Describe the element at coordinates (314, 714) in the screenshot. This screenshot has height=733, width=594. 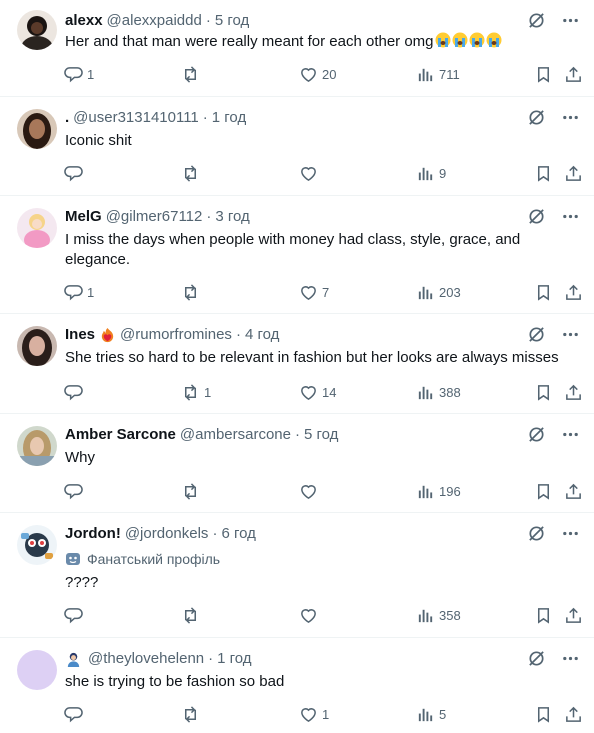
I see `like-button: 1` at that location.